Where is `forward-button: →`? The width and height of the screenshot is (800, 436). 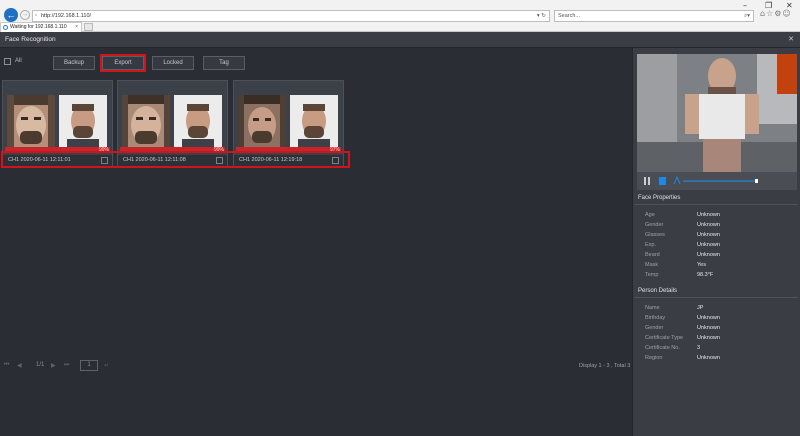 forward-button: → is located at coordinates (25, 15).